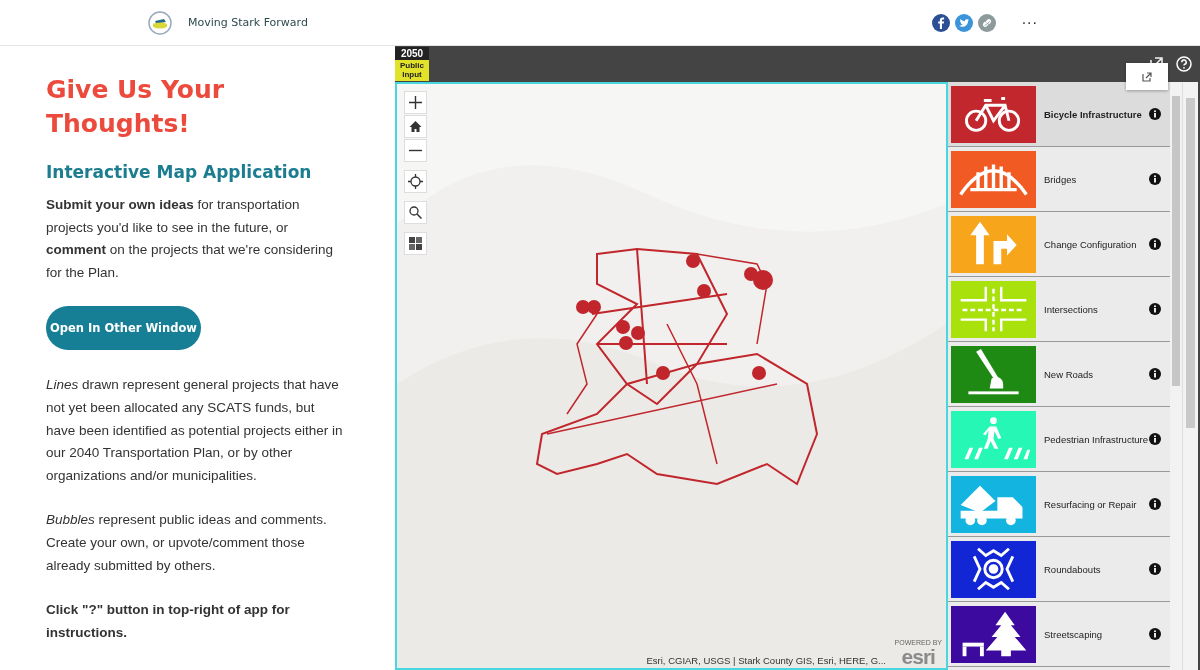 The width and height of the screenshot is (1200, 670). Describe the element at coordinates (986, 22) in the screenshot. I see `link-icon` at that location.